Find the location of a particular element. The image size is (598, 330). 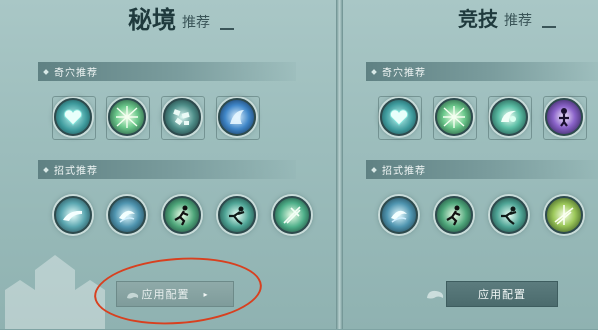

right-talent-section-header: 奇穴推荐 is located at coordinates (482, 71).